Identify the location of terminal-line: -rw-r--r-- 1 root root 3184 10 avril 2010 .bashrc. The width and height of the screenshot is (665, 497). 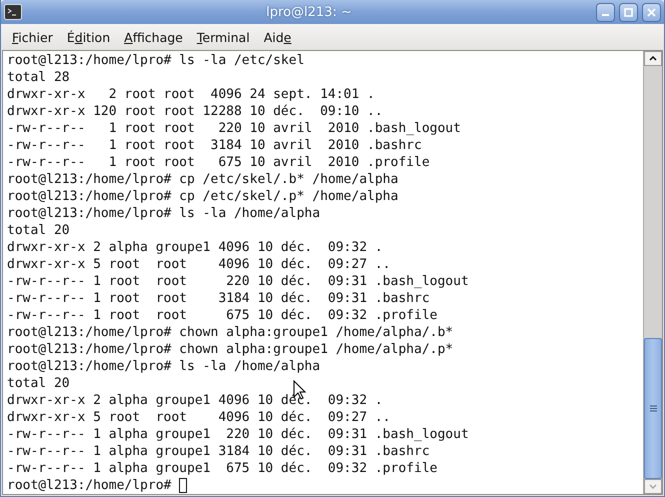
(214, 145).